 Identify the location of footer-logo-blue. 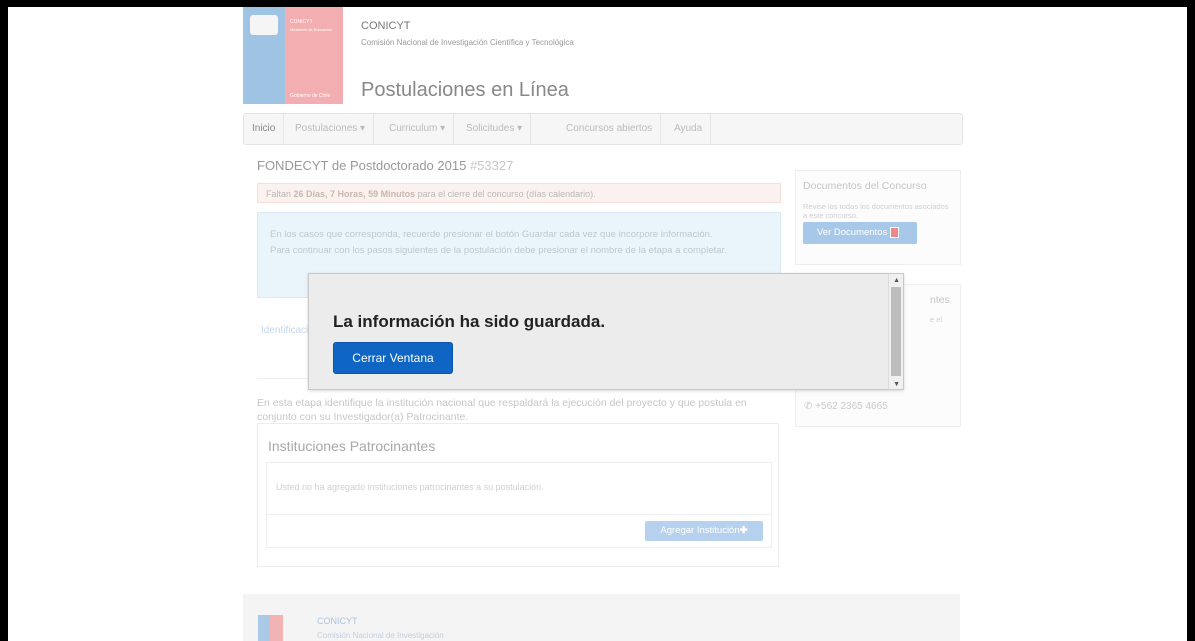
(264, 628).